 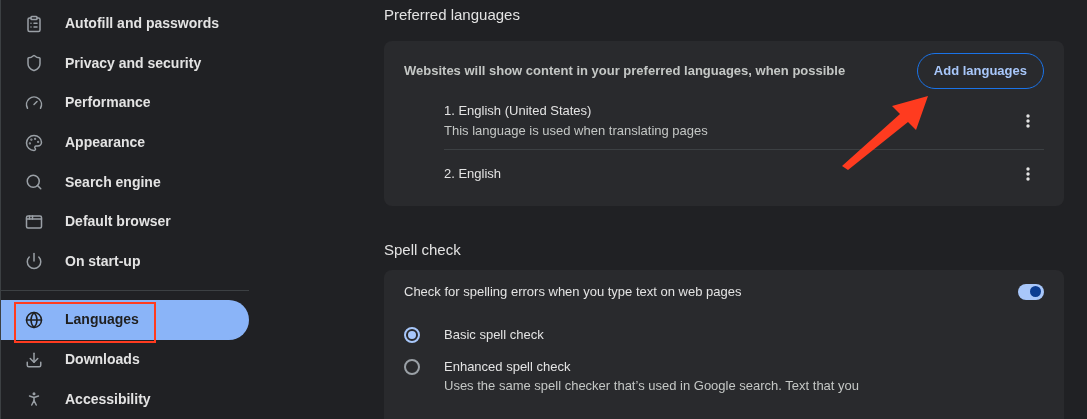 I want to click on palette-icon, so click(x=34, y=142).